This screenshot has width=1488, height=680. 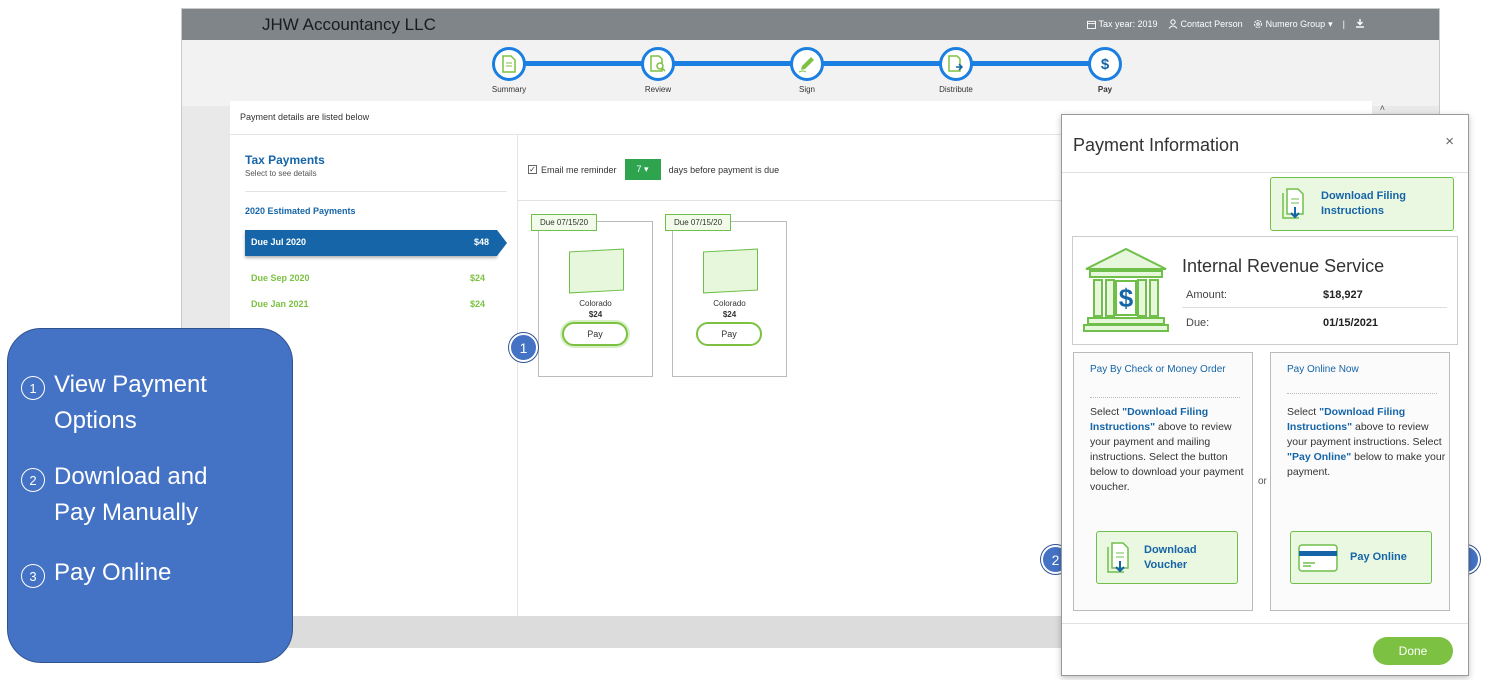 I want to click on or-separator: or, so click(x=1262, y=481).